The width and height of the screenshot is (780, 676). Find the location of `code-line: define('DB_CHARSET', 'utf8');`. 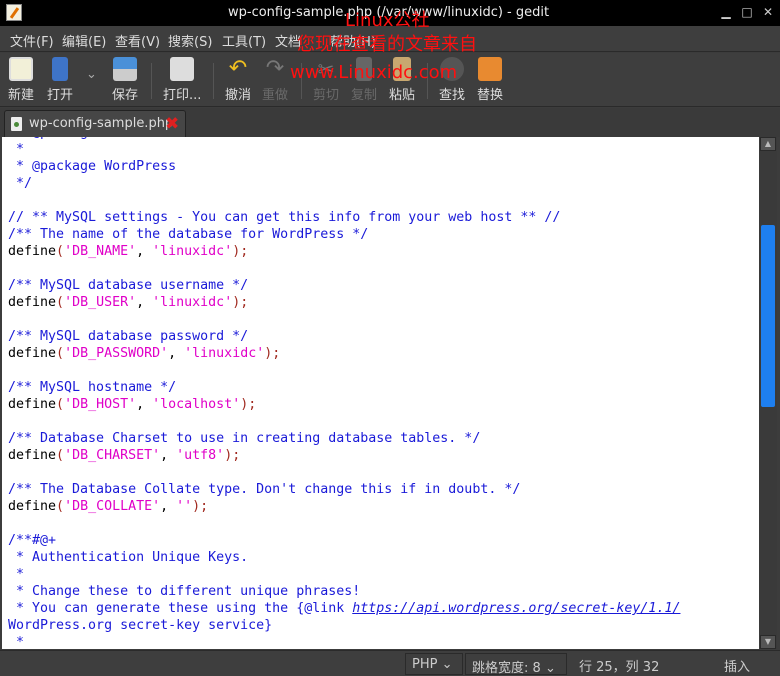

code-line: define('DB_CHARSET', 'utf8'); is located at coordinates (344, 455).